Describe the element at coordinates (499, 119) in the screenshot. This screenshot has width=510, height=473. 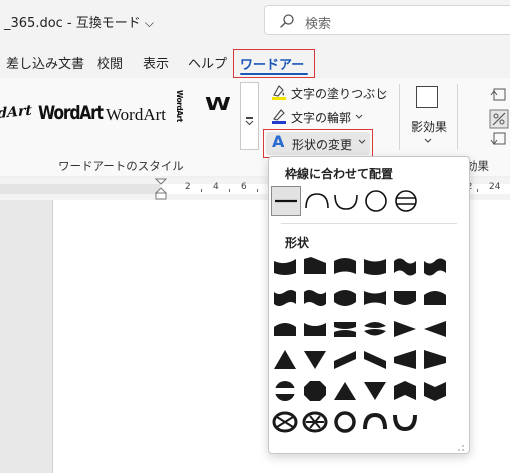
I see `shadow-onoff-icon` at that location.